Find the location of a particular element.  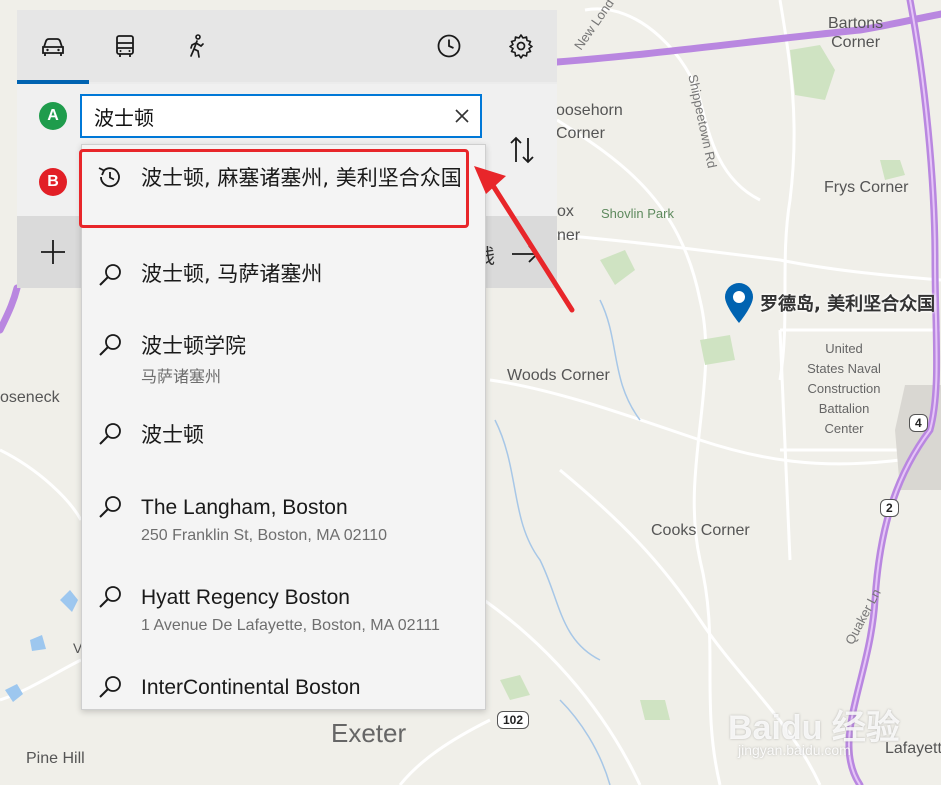

suggestion-title: Hyatt Regency Boston is located at coordinates (245, 597).